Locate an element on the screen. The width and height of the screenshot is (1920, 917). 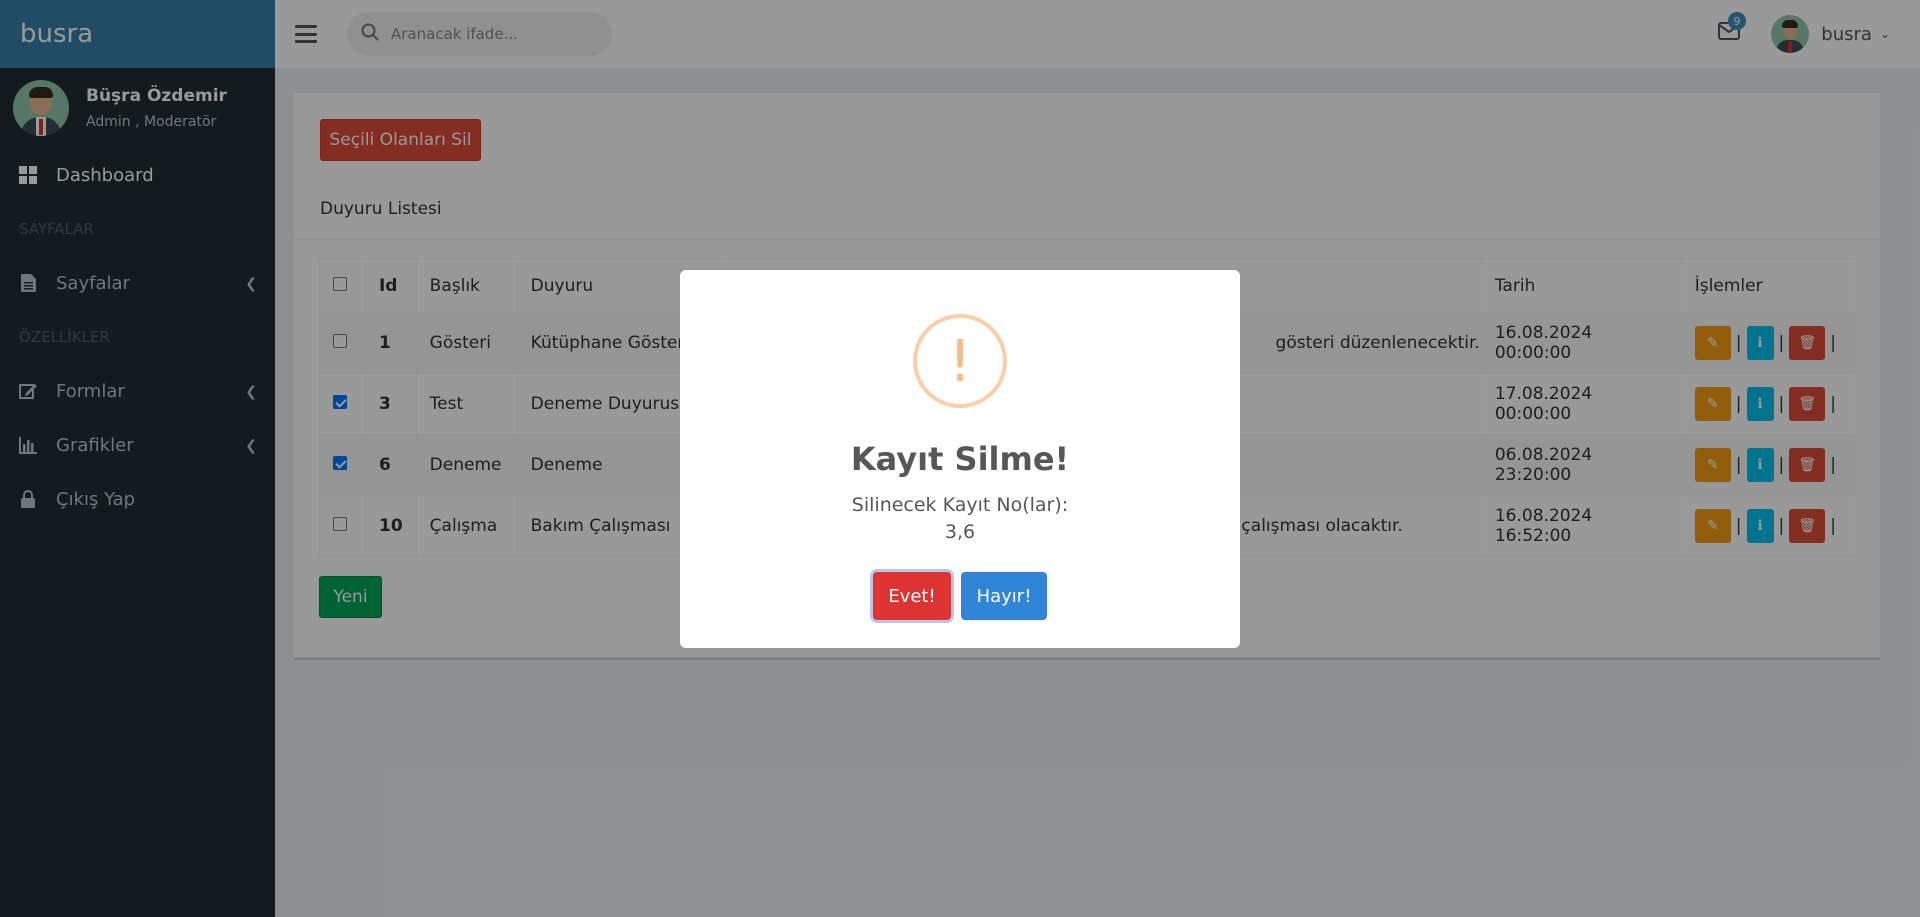
dialog-title: Kayıt Silme! is located at coordinates (960, 459).